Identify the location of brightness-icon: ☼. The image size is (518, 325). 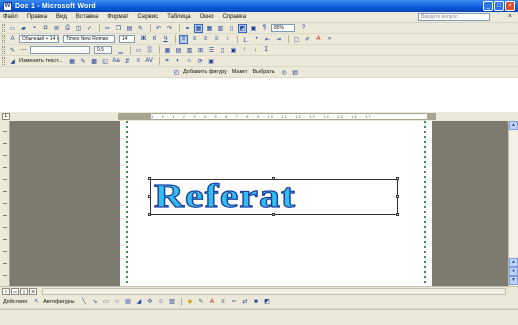
(189, 61).